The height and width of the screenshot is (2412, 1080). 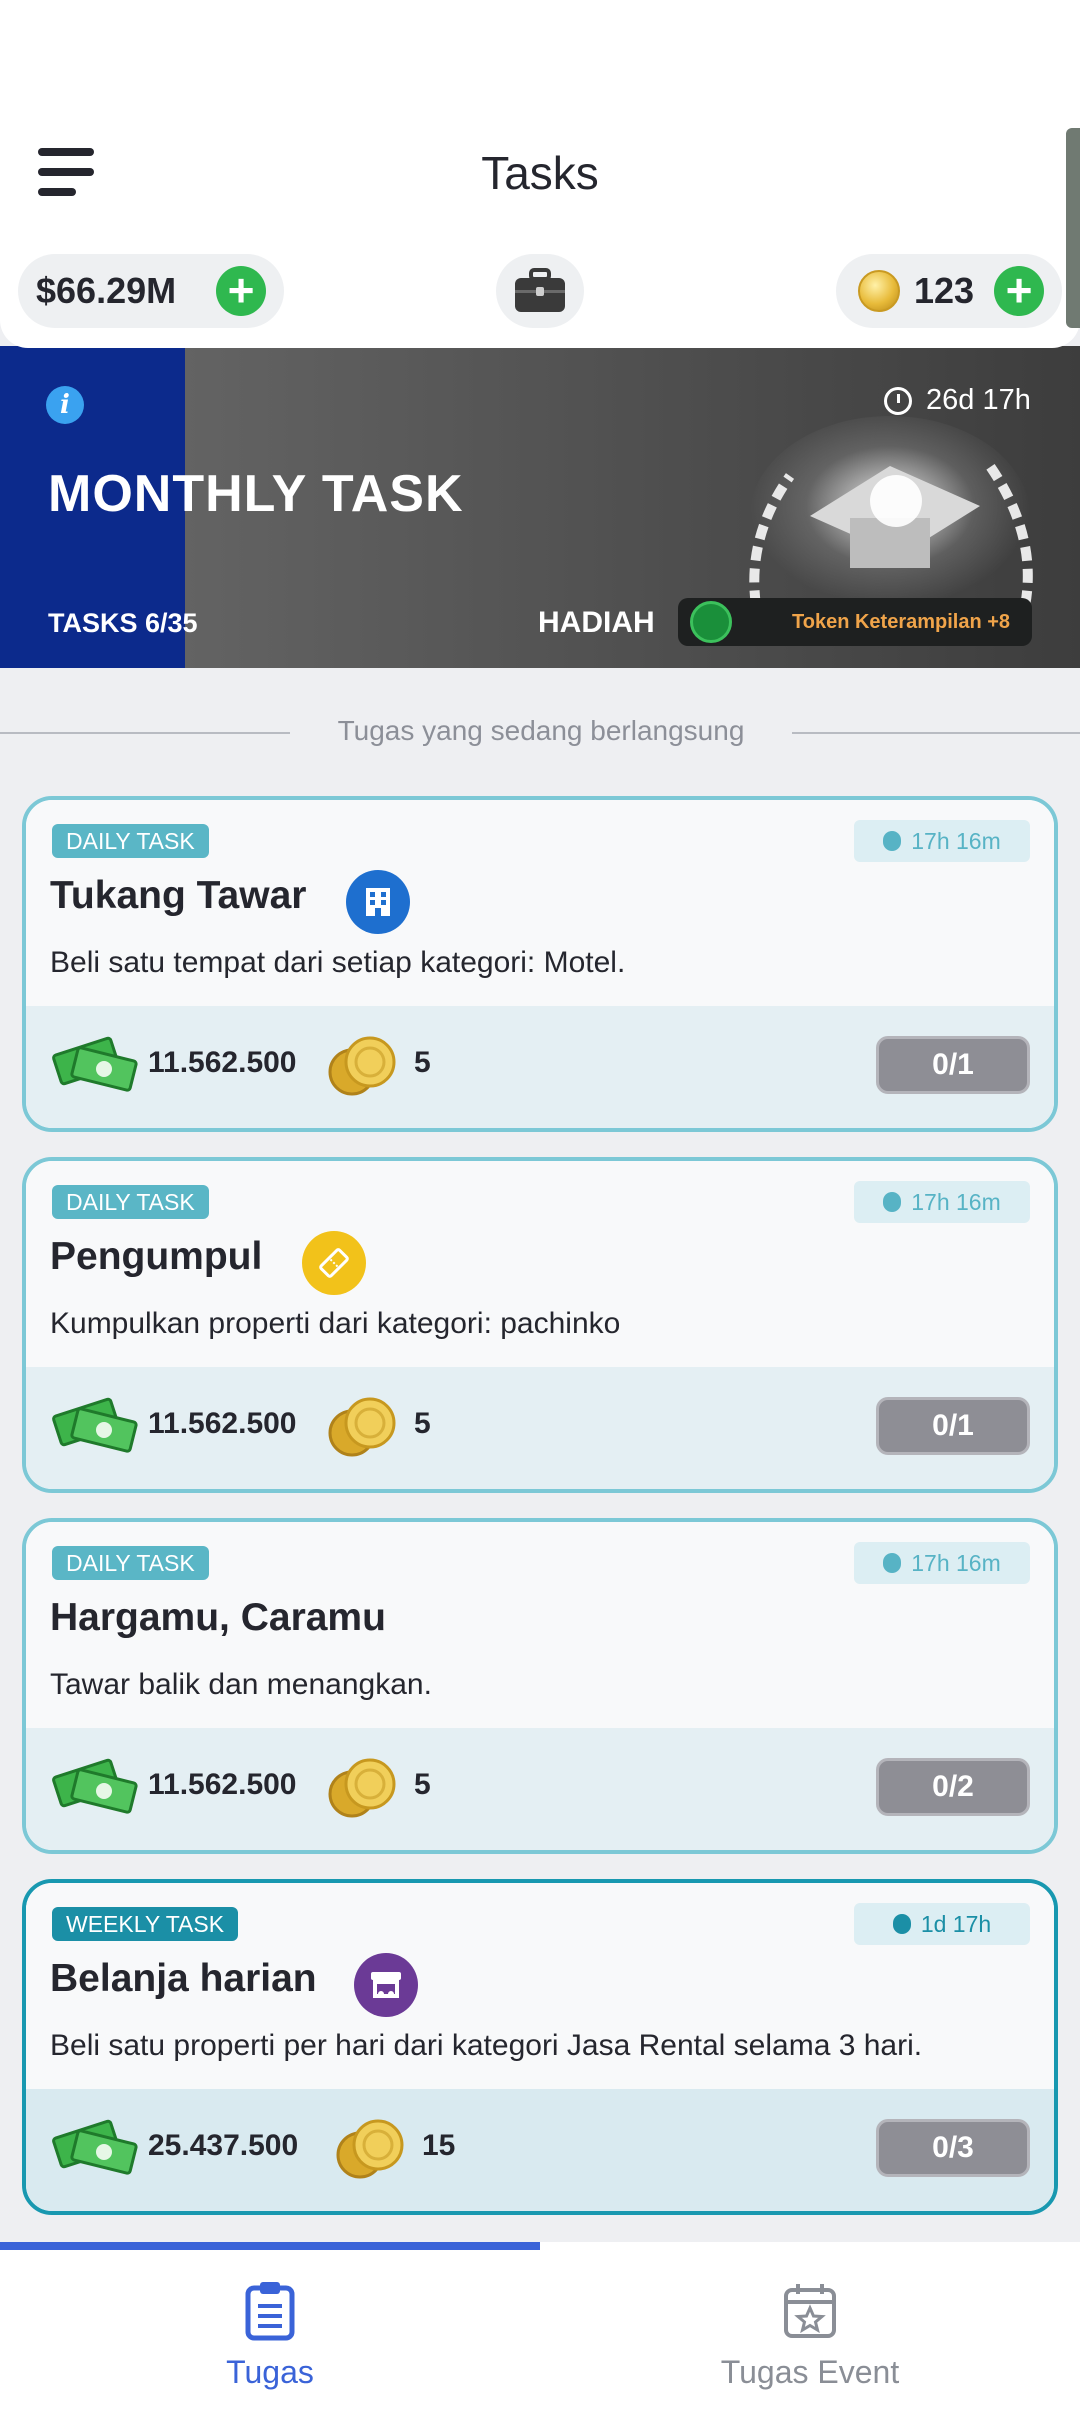 I want to click on banner-tasks-progress: TASKS 6/35, so click(x=123, y=623).